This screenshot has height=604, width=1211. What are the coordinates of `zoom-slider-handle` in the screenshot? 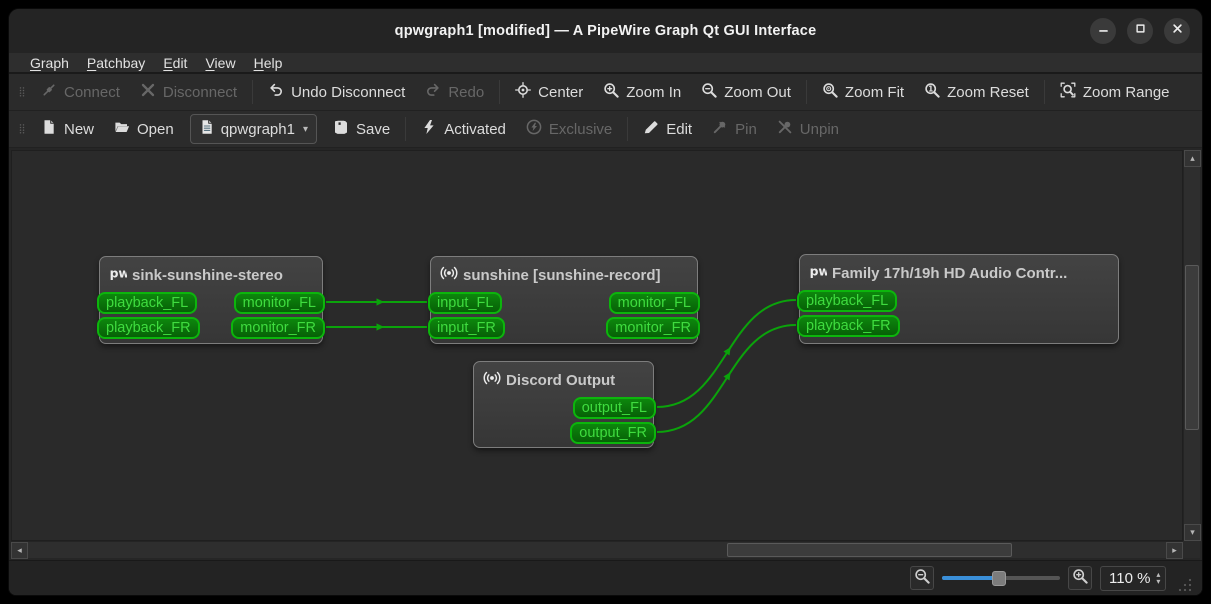 It's located at (998, 578).